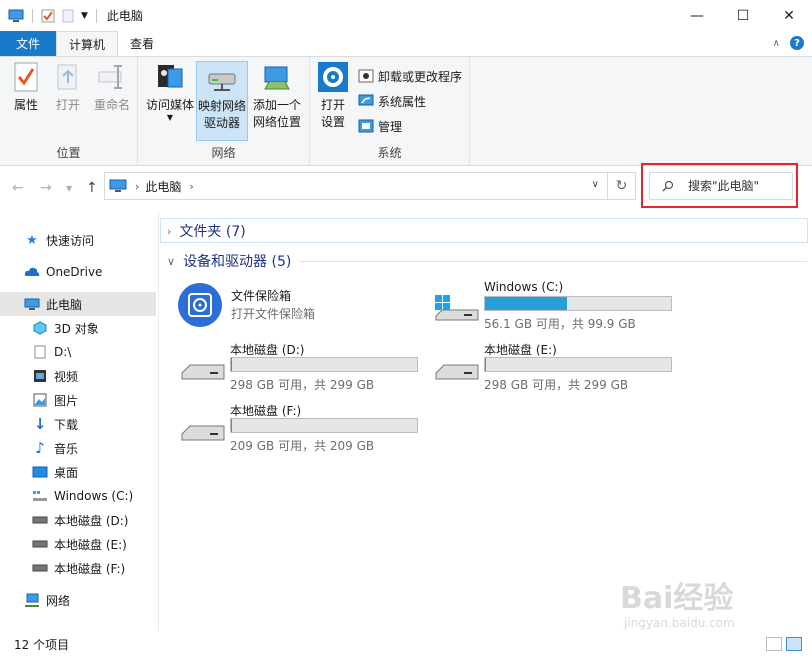 Image resolution: width=812 pixels, height=658 pixels. What do you see at coordinates (743, 15) in the screenshot?
I see `maximize-button: ☐` at bounding box center [743, 15].